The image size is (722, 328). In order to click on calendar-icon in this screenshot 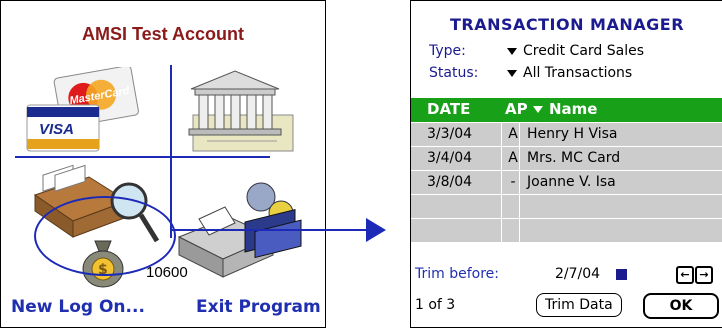, I will do `click(621, 274)`.